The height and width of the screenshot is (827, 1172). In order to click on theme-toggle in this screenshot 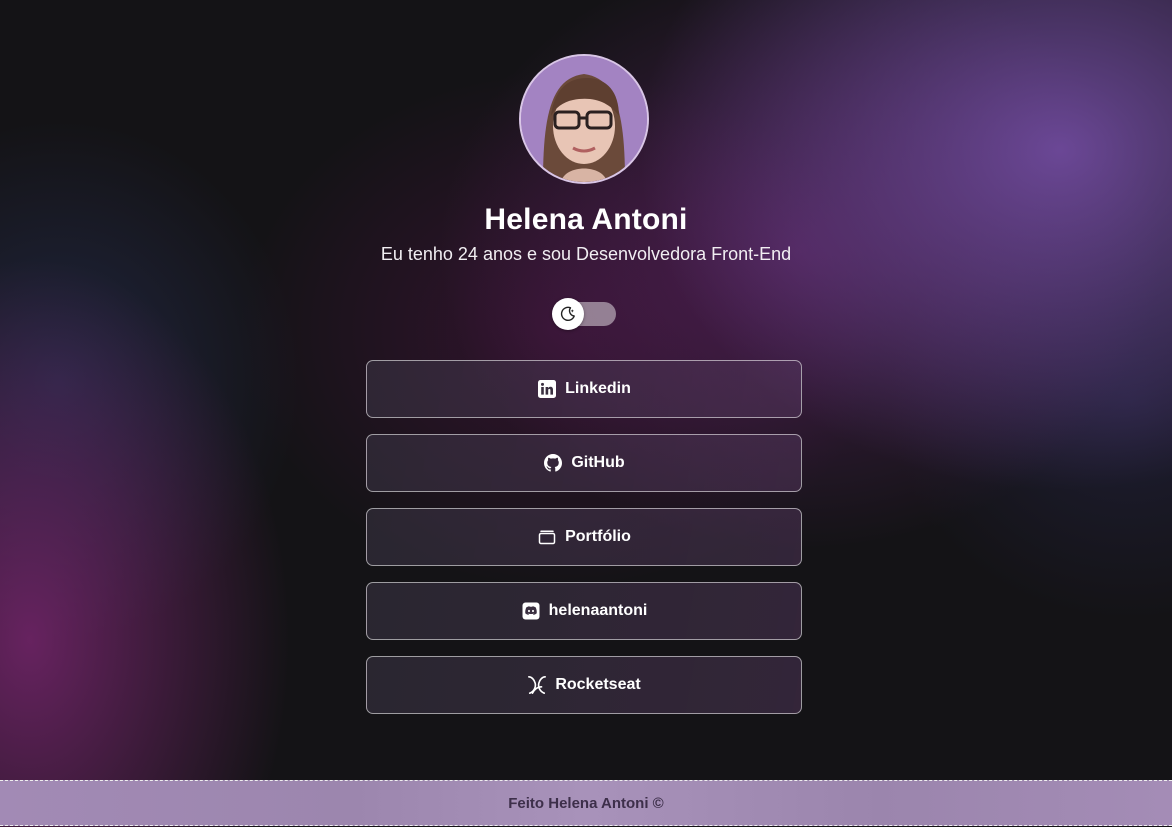, I will do `click(584, 314)`.